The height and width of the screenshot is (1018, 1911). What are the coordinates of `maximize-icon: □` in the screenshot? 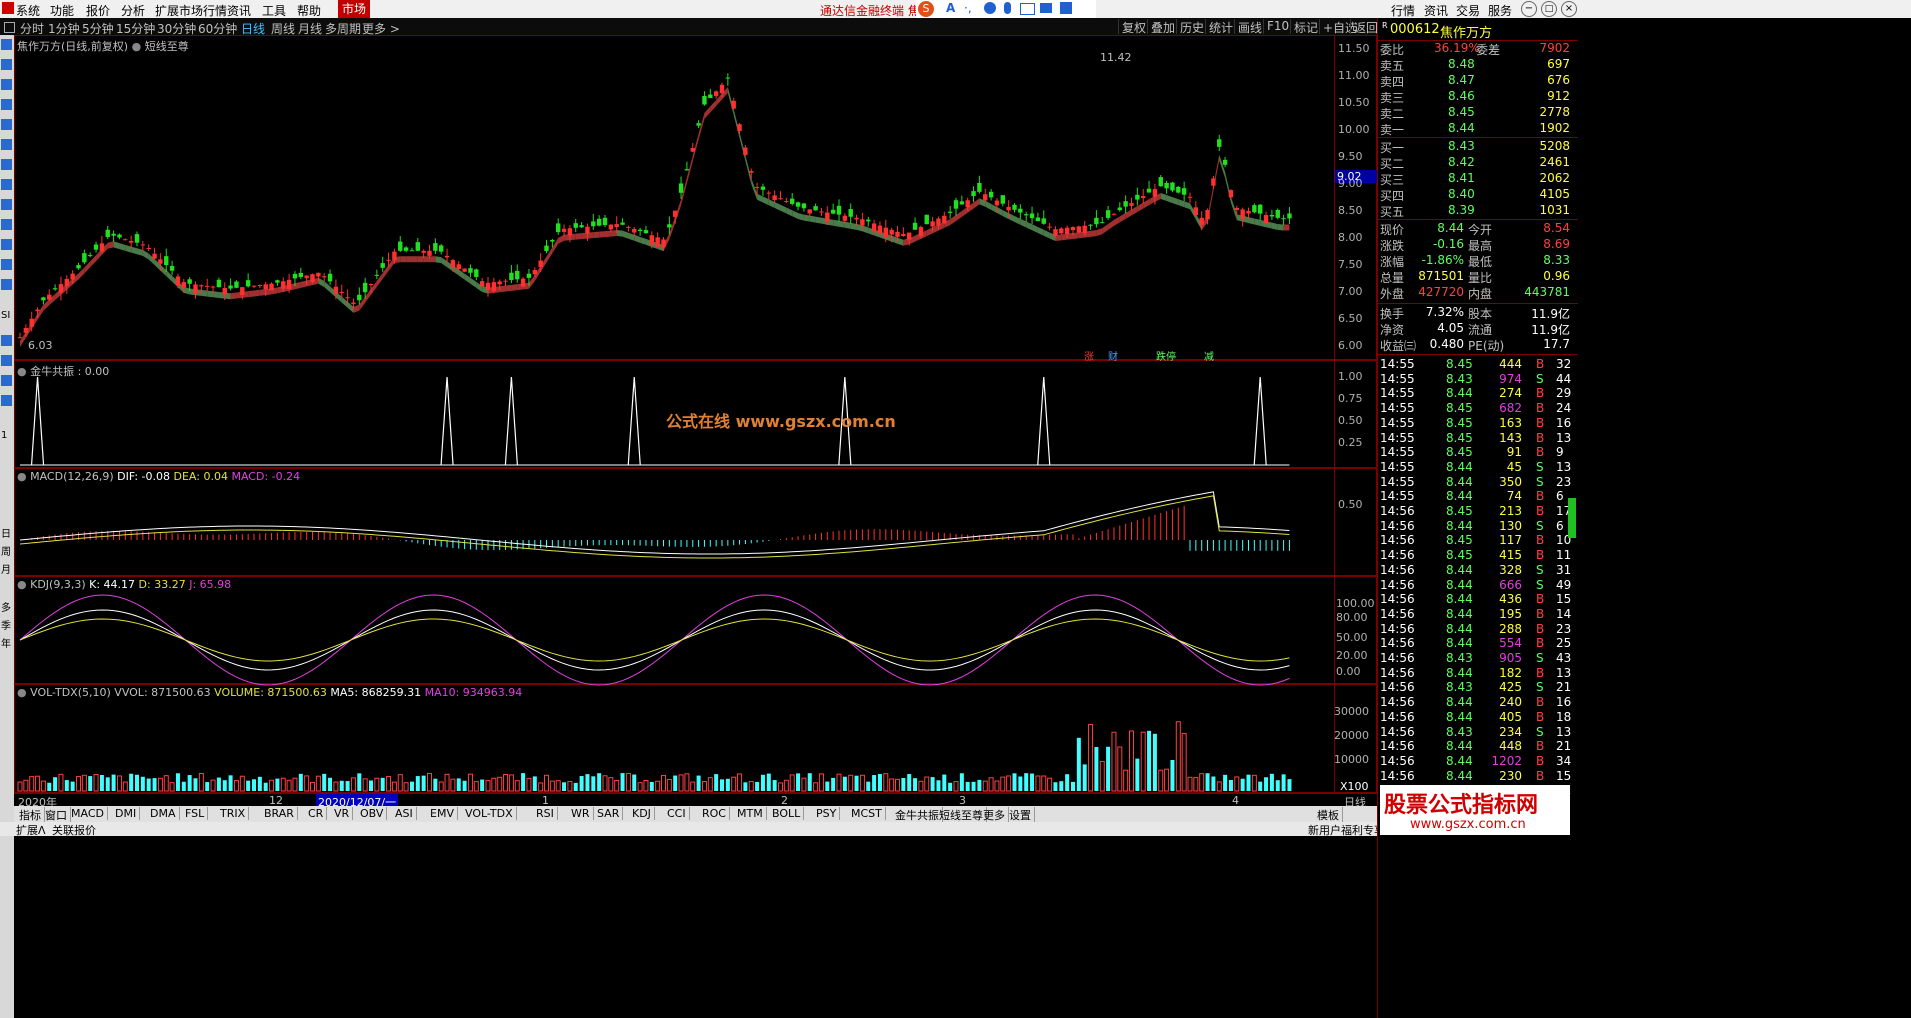 It's located at (1549, 9).